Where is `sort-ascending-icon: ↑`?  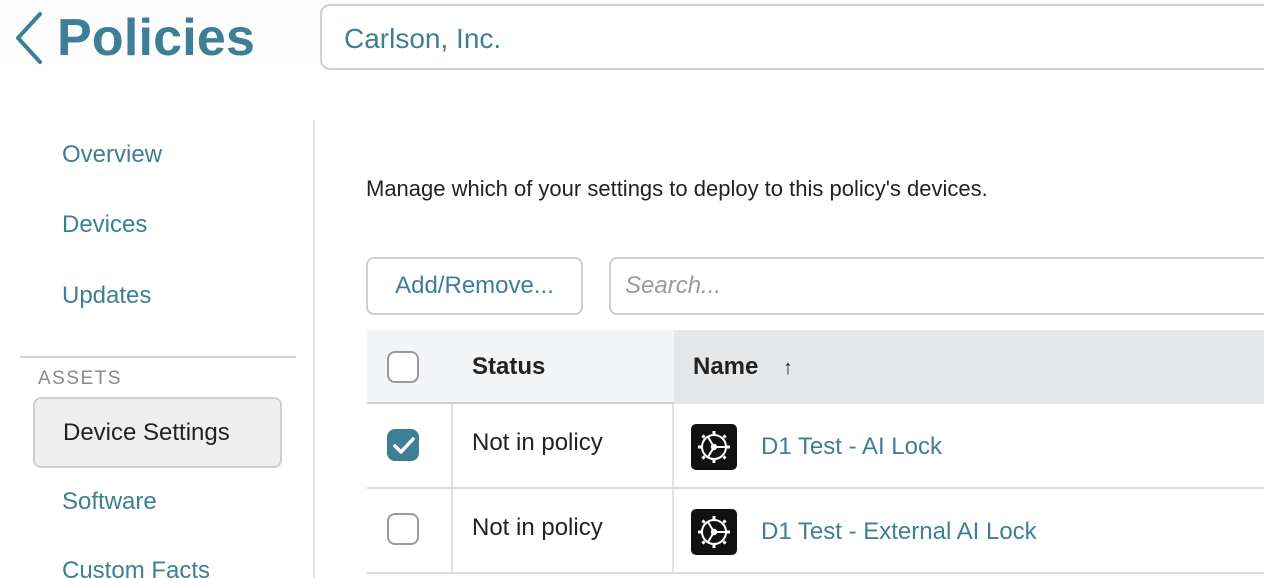 sort-ascending-icon: ↑ is located at coordinates (788, 368).